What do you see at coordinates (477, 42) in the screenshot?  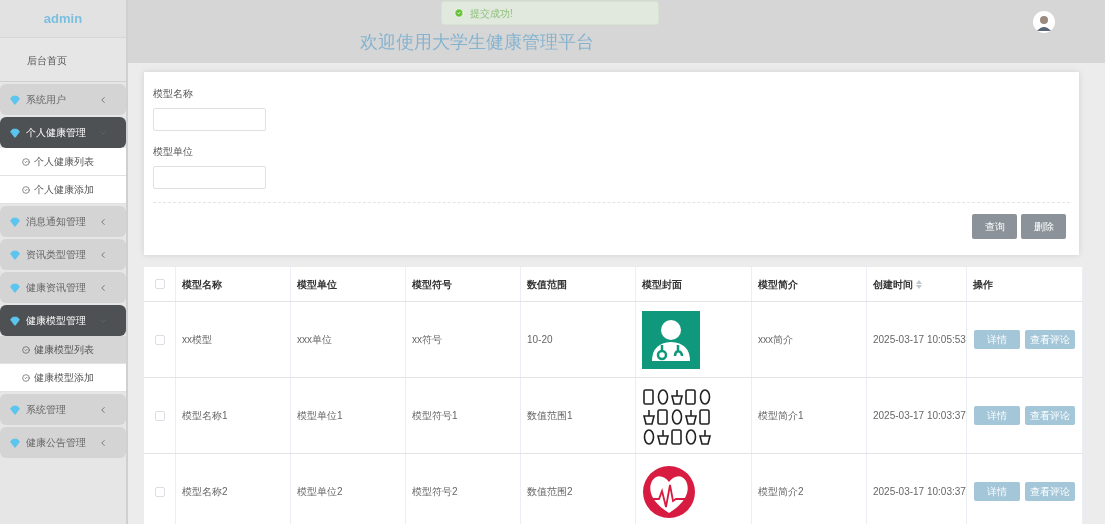 I see `page-title: 欢迎使用大学生健康管理平台` at bounding box center [477, 42].